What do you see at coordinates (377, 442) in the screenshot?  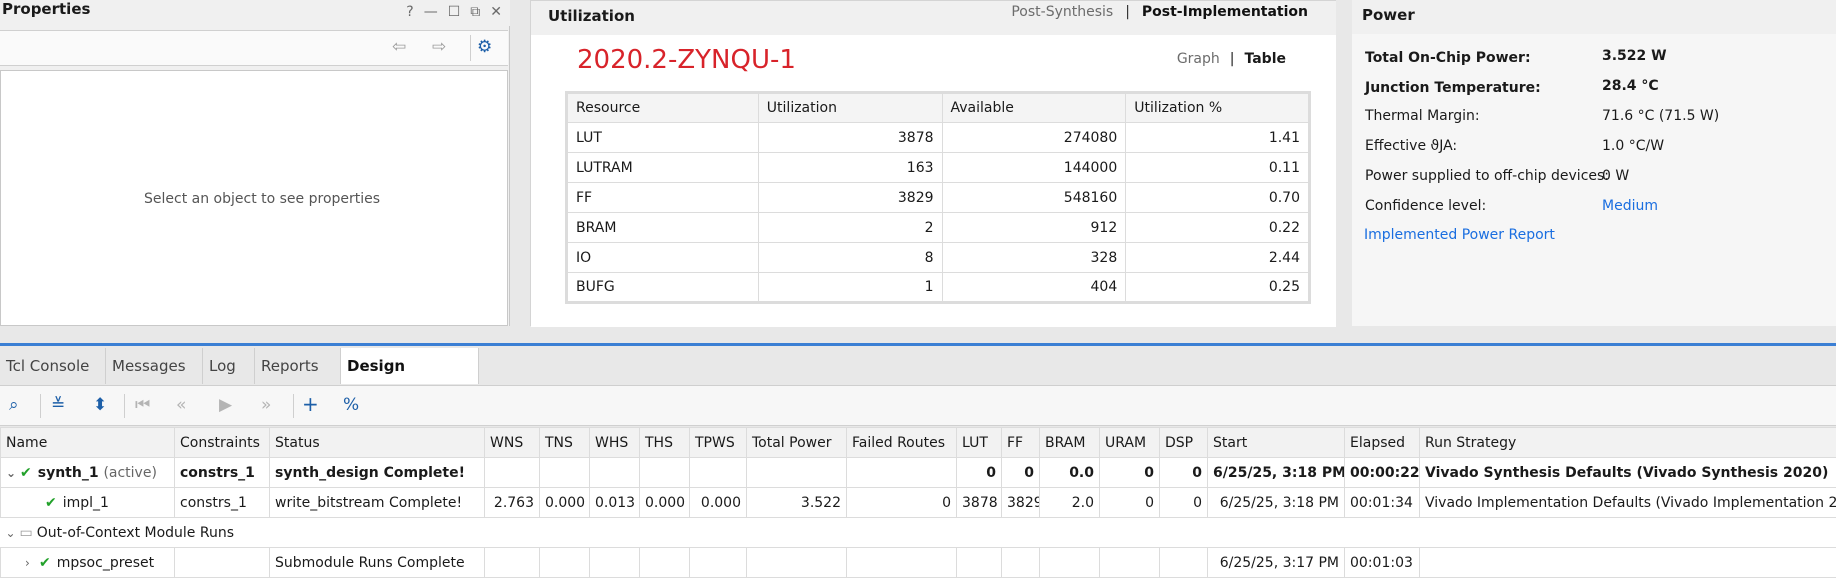 I see `column-header: Status` at bounding box center [377, 442].